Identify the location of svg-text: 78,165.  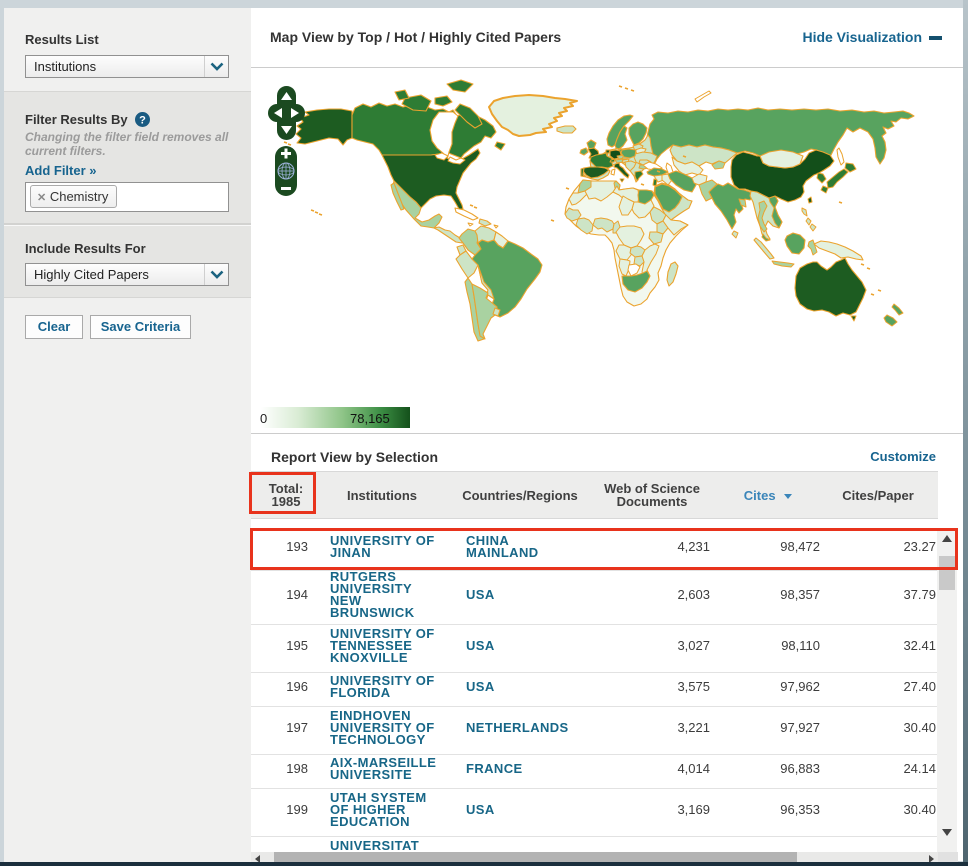
(370, 418).